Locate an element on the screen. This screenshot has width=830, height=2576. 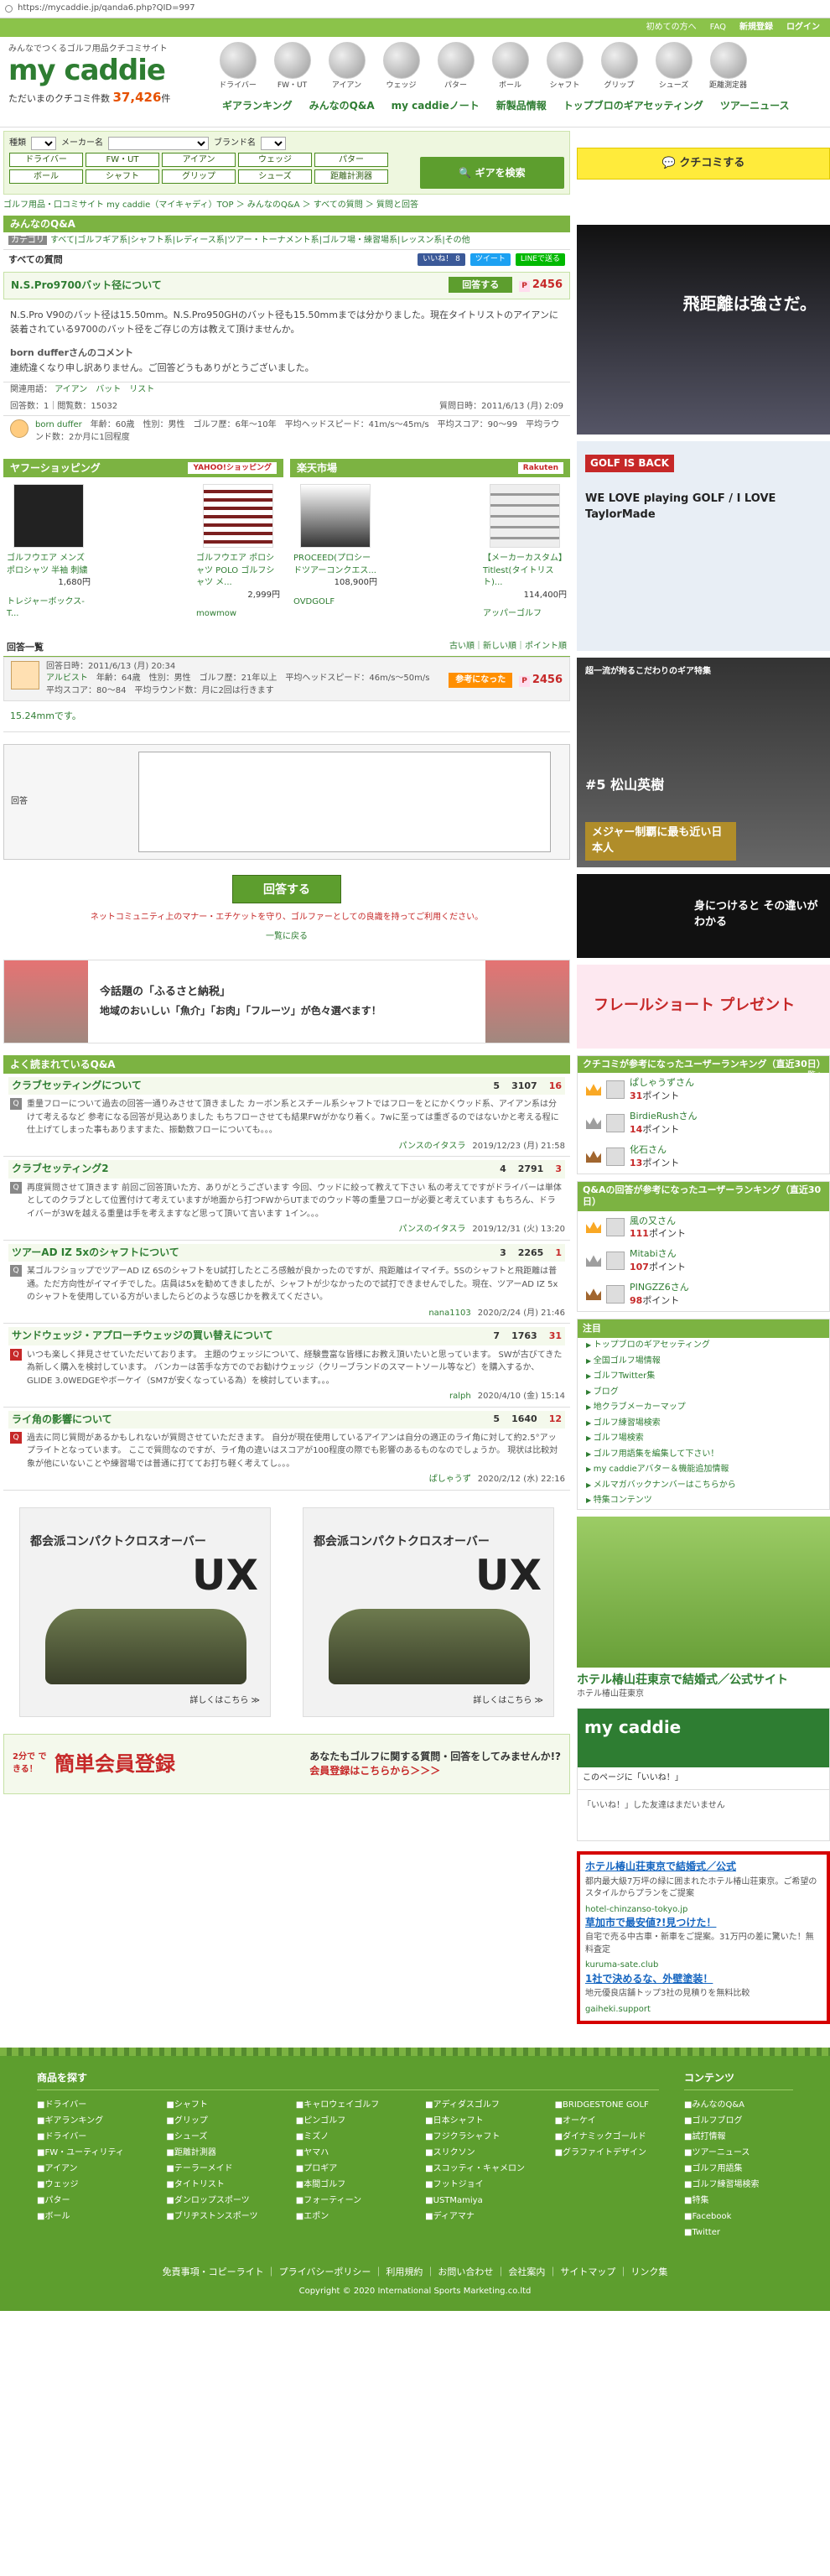
footer-link: ■グリップ is located at coordinates (218, 2121).